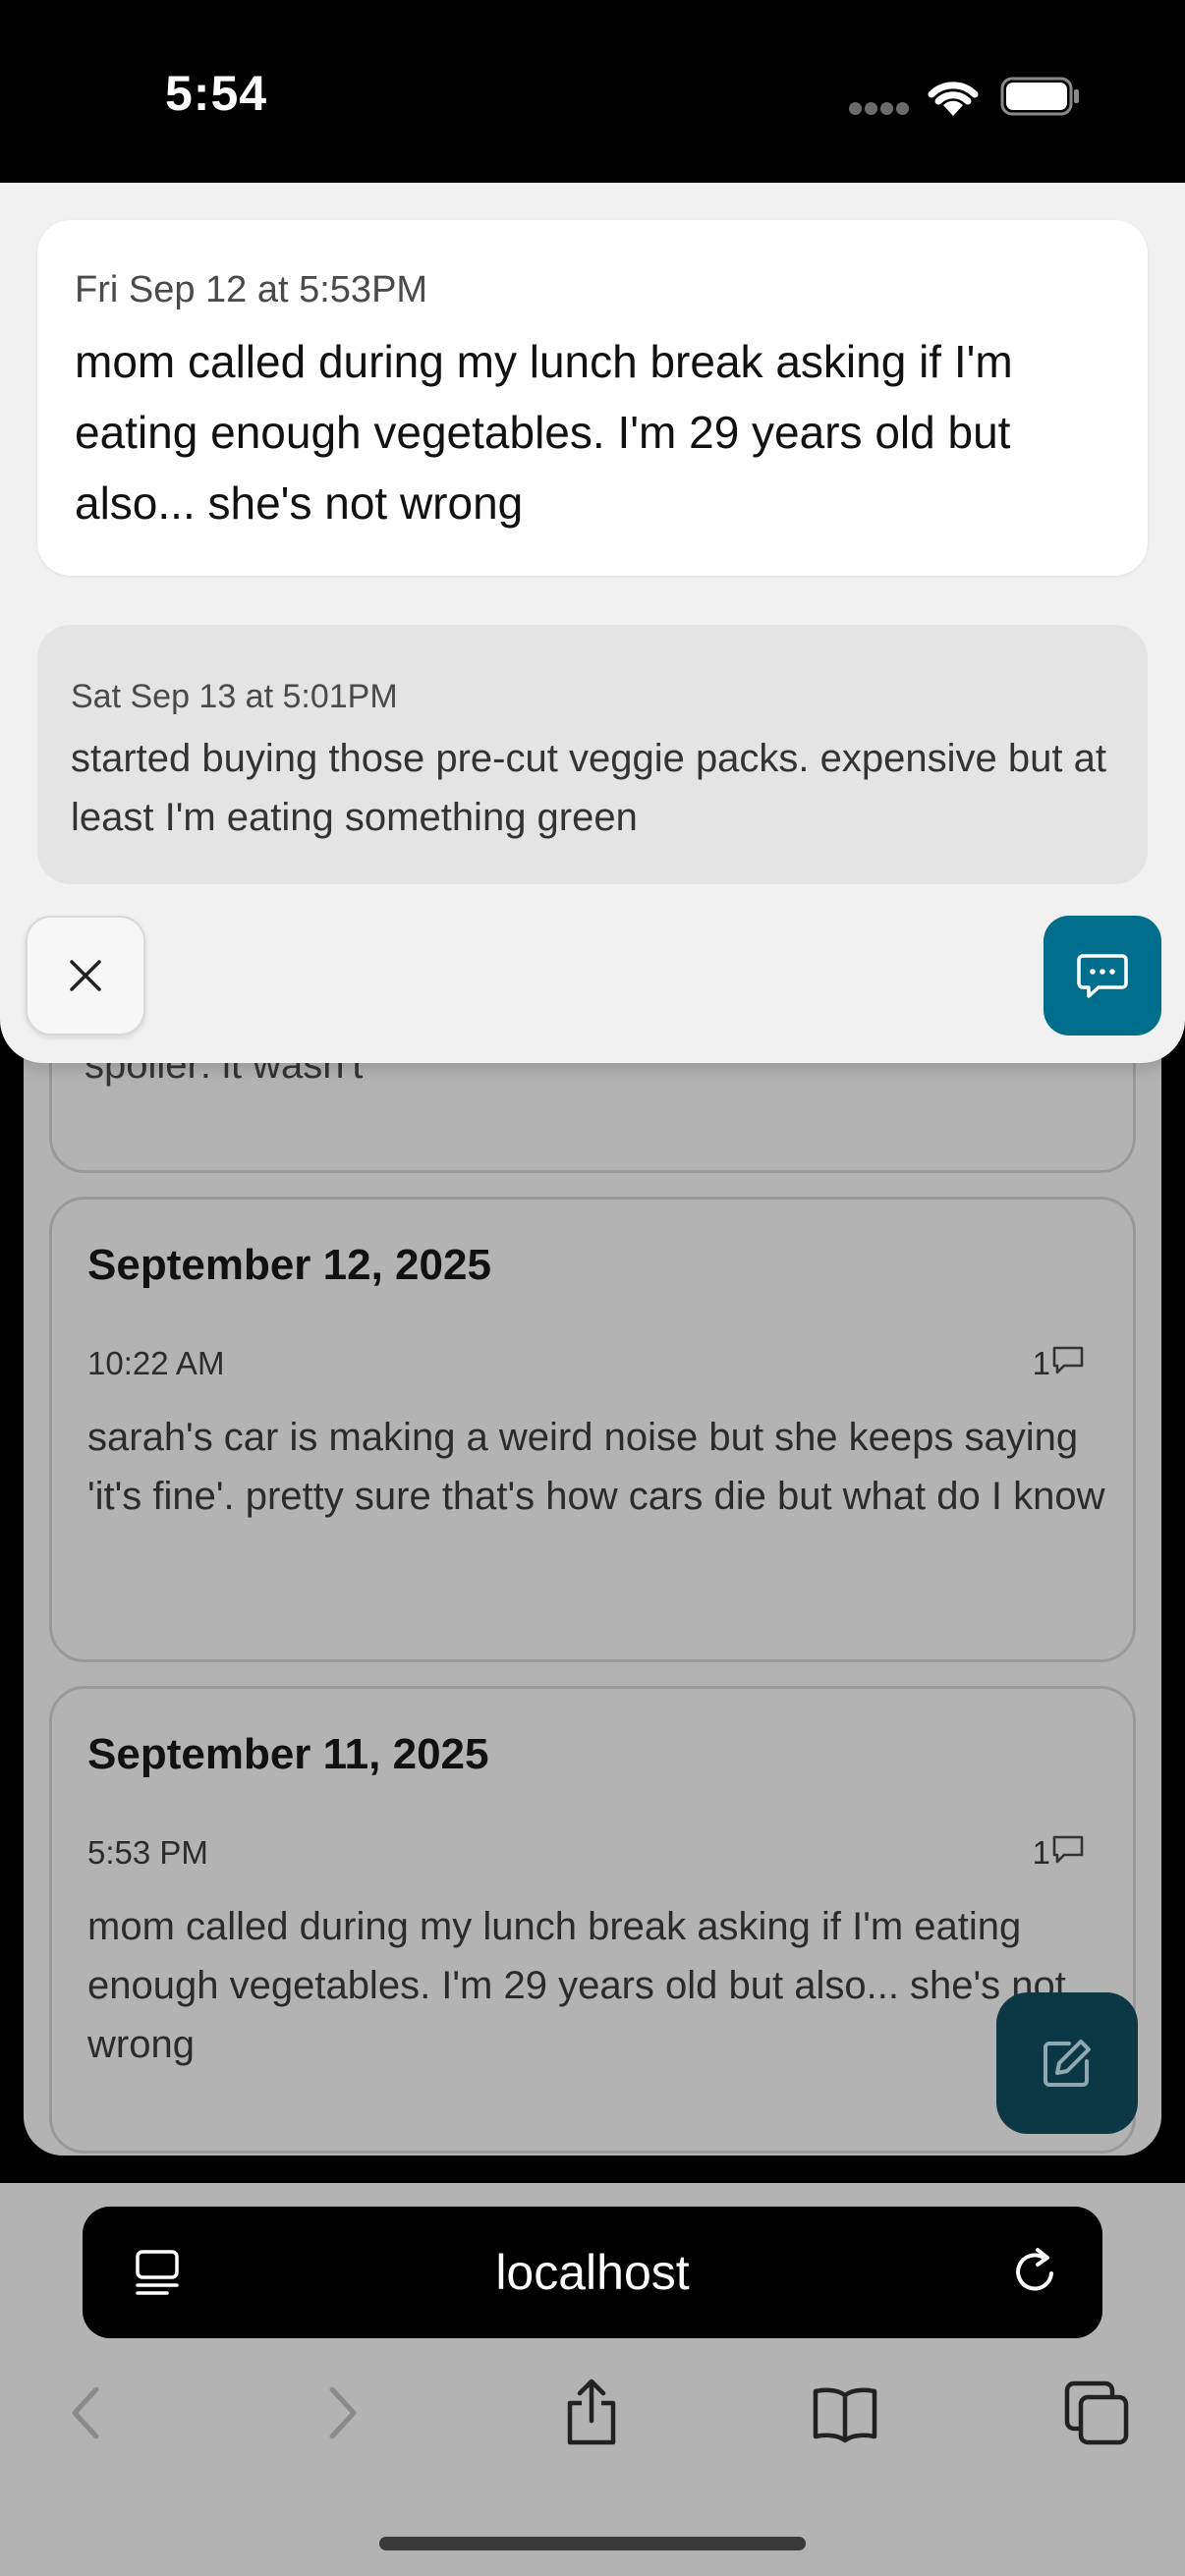 The height and width of the screenshot is (2576, 1185). Describe the element at coordinates (592, 2413) in the screenshot. I see `share-icon` at that location.